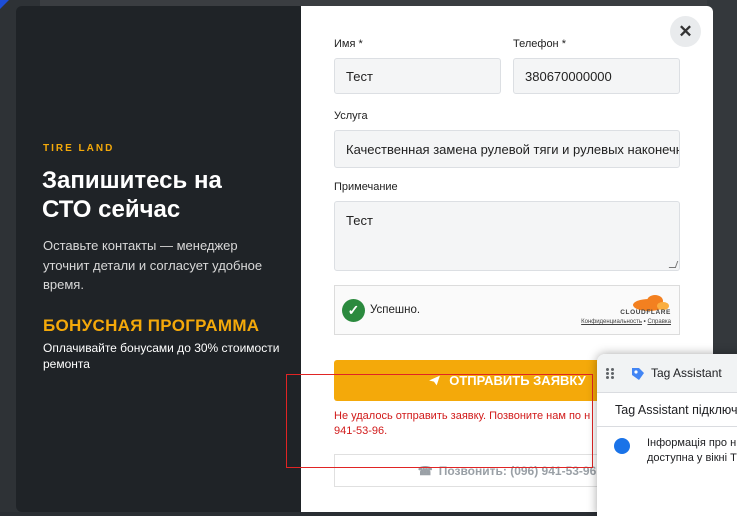 This screenshot has height=516, width=737. Describe the element at coordinates (611, 322) in the screenshot. I see `privacy-link: Конфиденциальность` at that location.